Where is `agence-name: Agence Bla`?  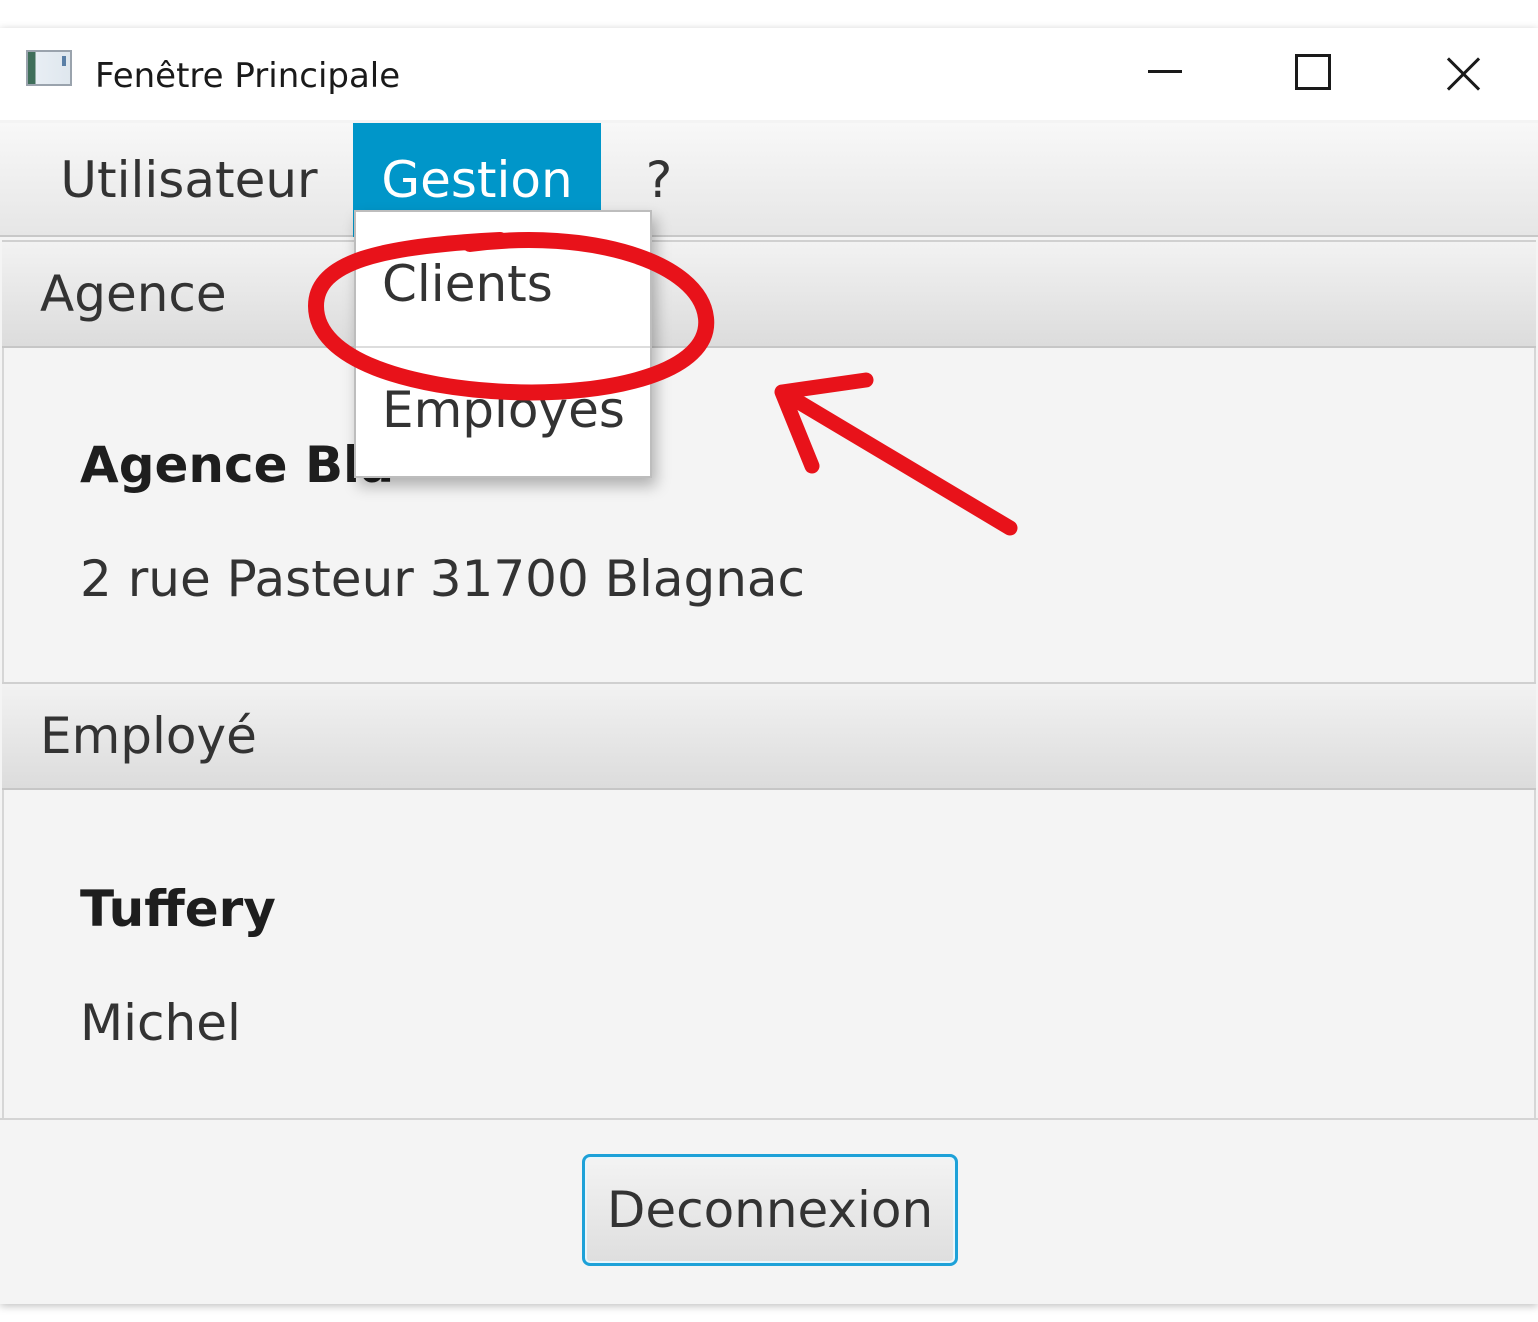 agence-name: Agence Bla is located at coordinates (237, 465).